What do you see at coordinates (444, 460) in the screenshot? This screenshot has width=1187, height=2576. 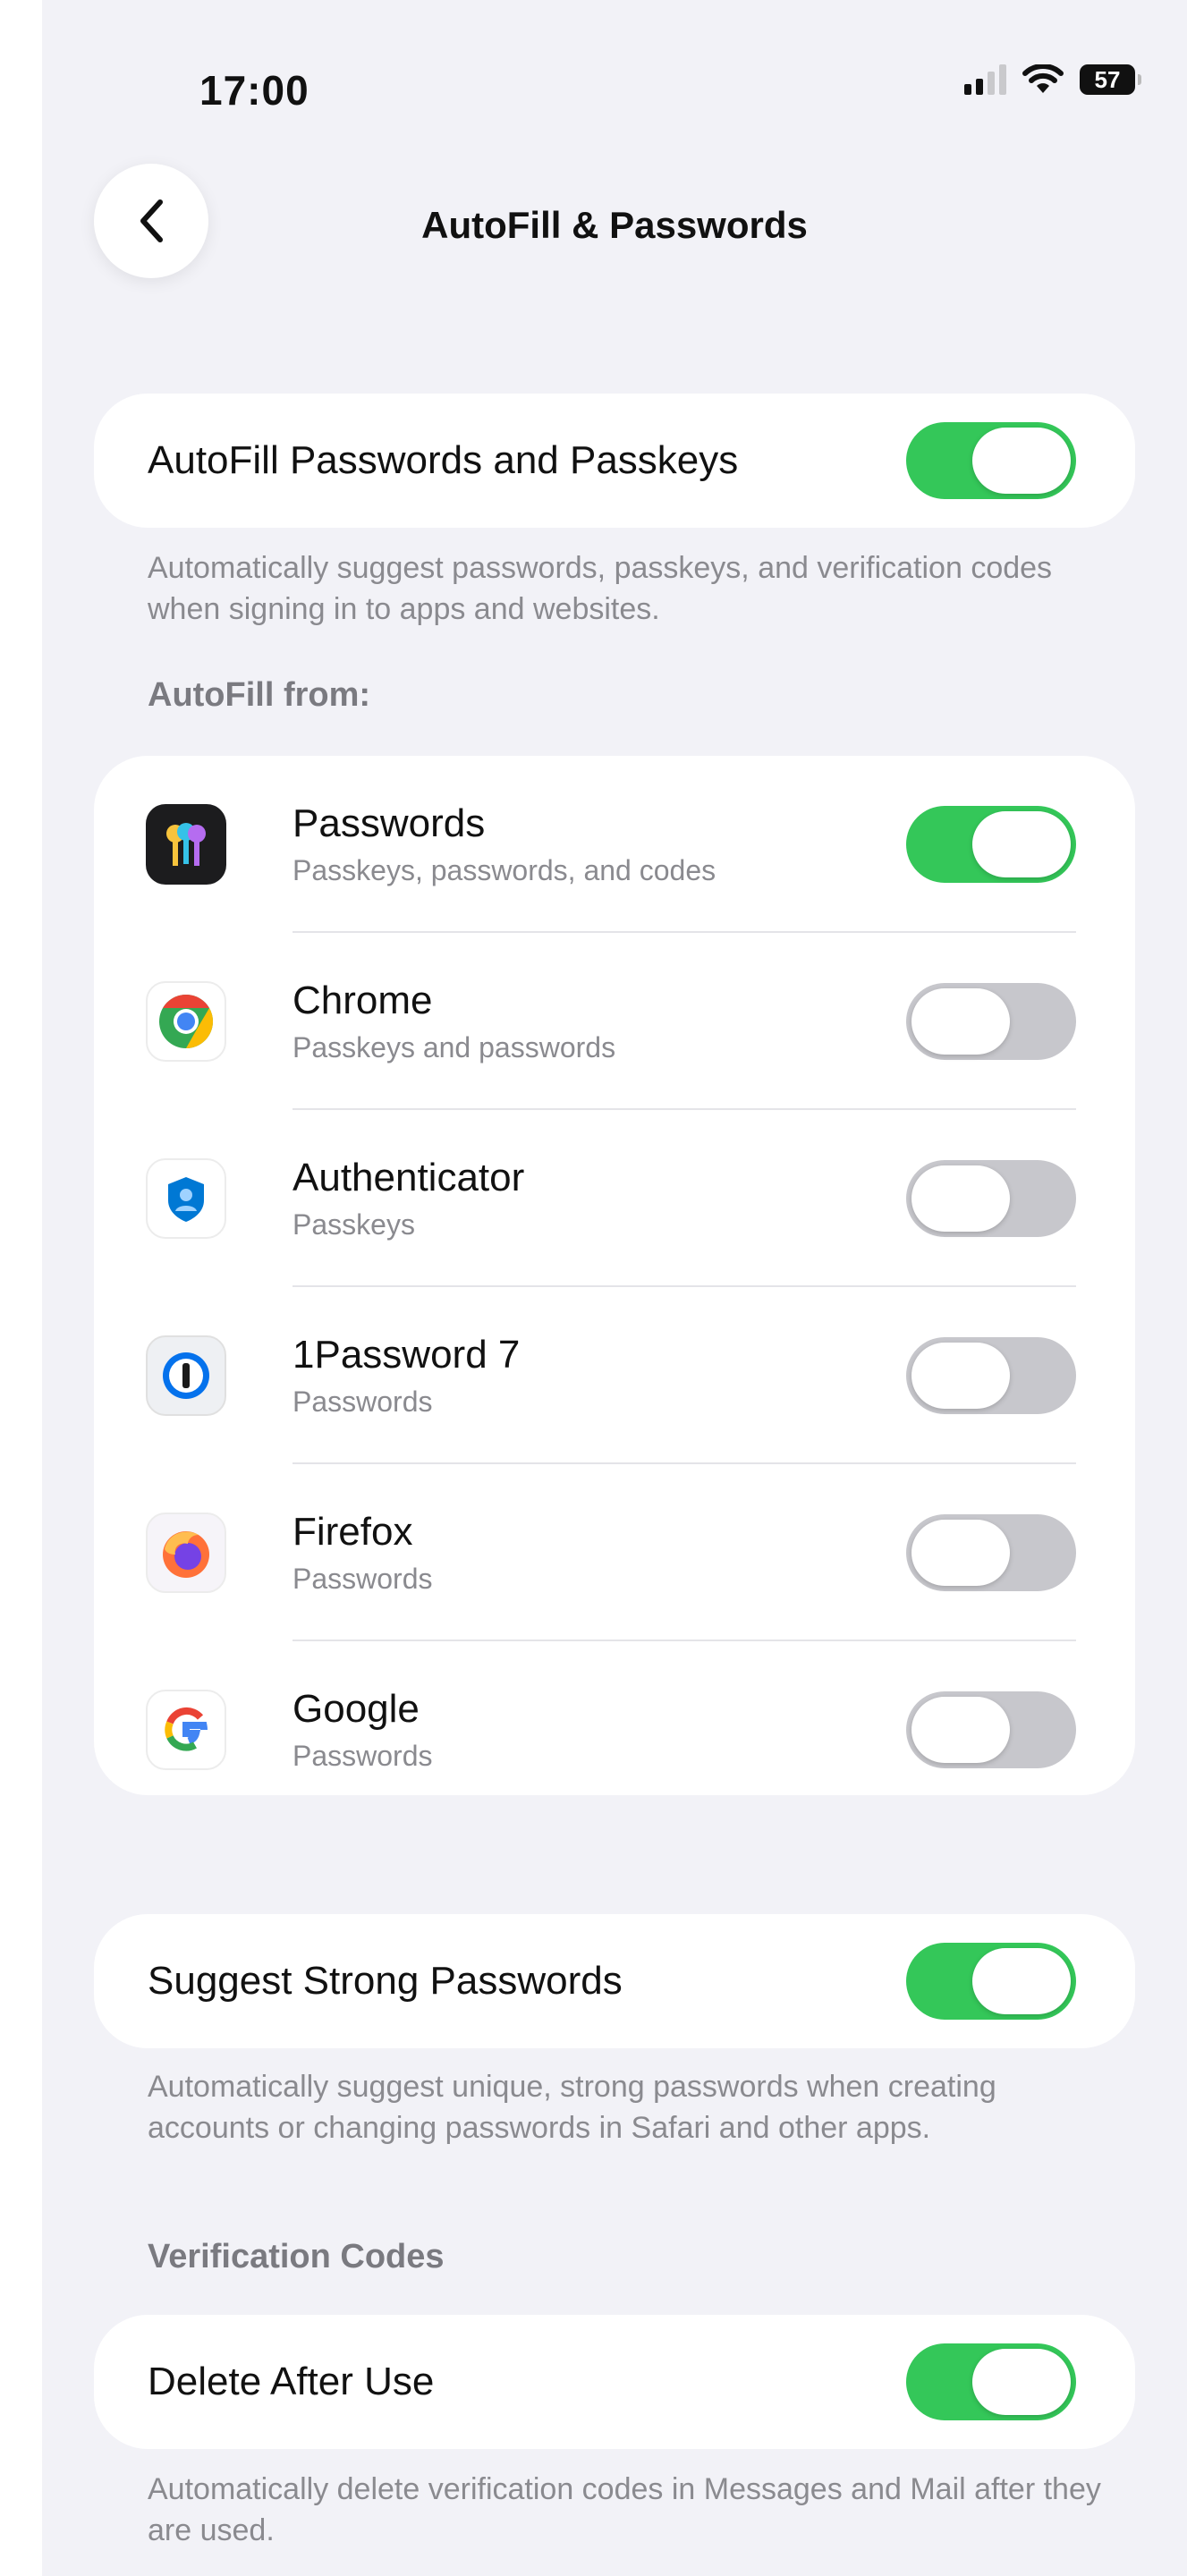 I see `autofill-label: AutoFill Passwords and Passkeys` at bounding box center [444, 460].